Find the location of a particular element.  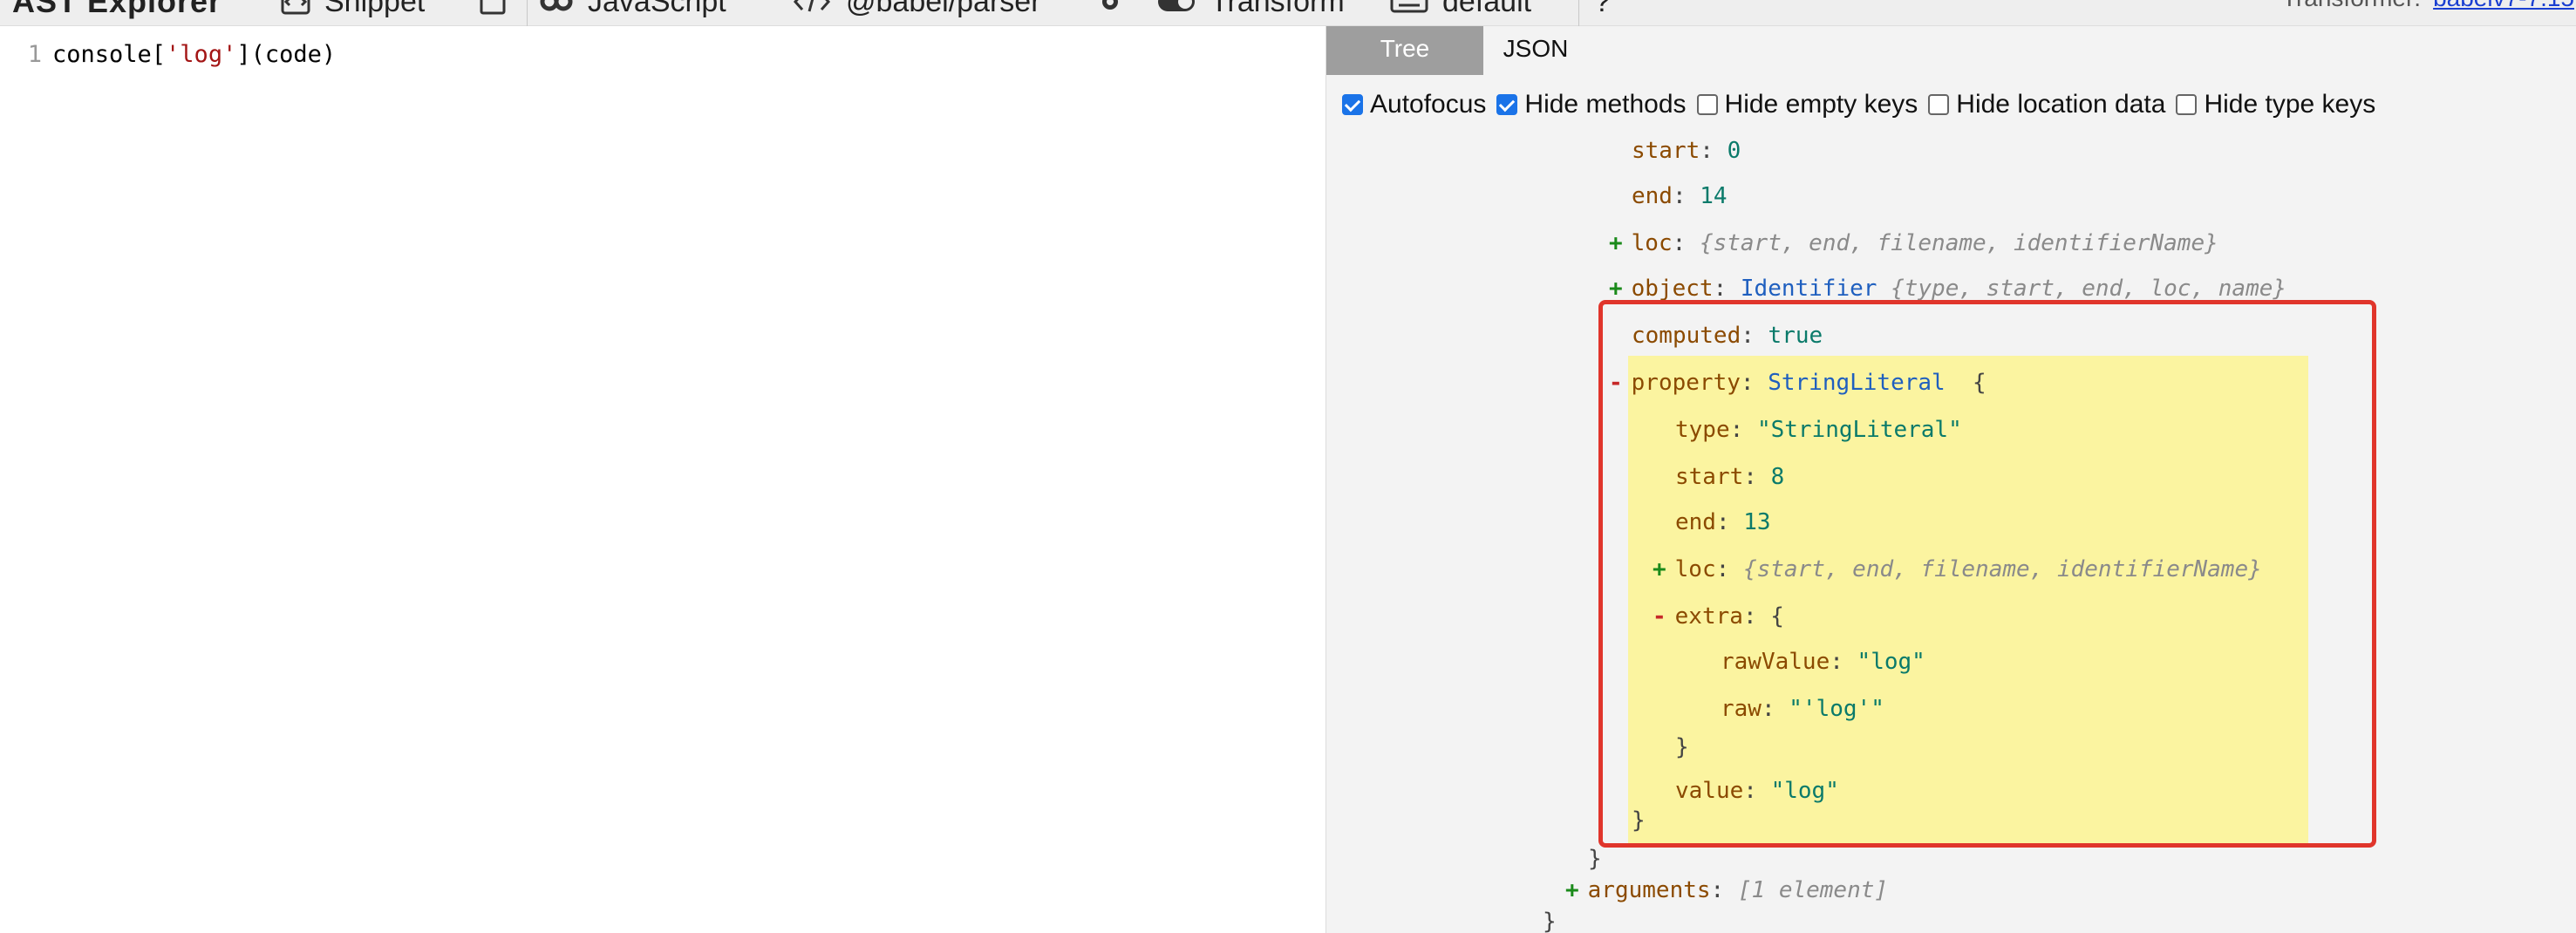

tree-key: extra is located at coordinates (1709, 616).